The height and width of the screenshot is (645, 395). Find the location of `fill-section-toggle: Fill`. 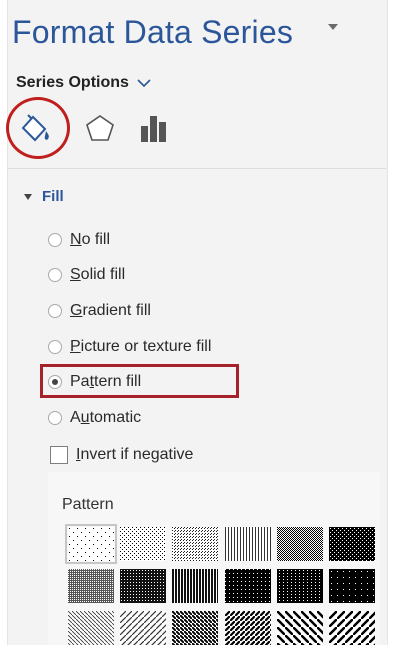

fill-section-toggle: Fill is located at coordinates (44, 196).